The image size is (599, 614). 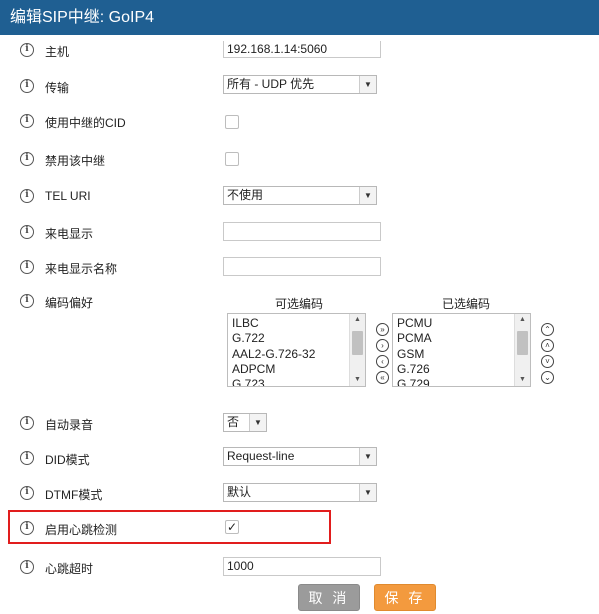 What do you see at coordinates (382, 377) in the screenshot?
I see `move-all-left-icon: «` at bounding box center [382, 377].